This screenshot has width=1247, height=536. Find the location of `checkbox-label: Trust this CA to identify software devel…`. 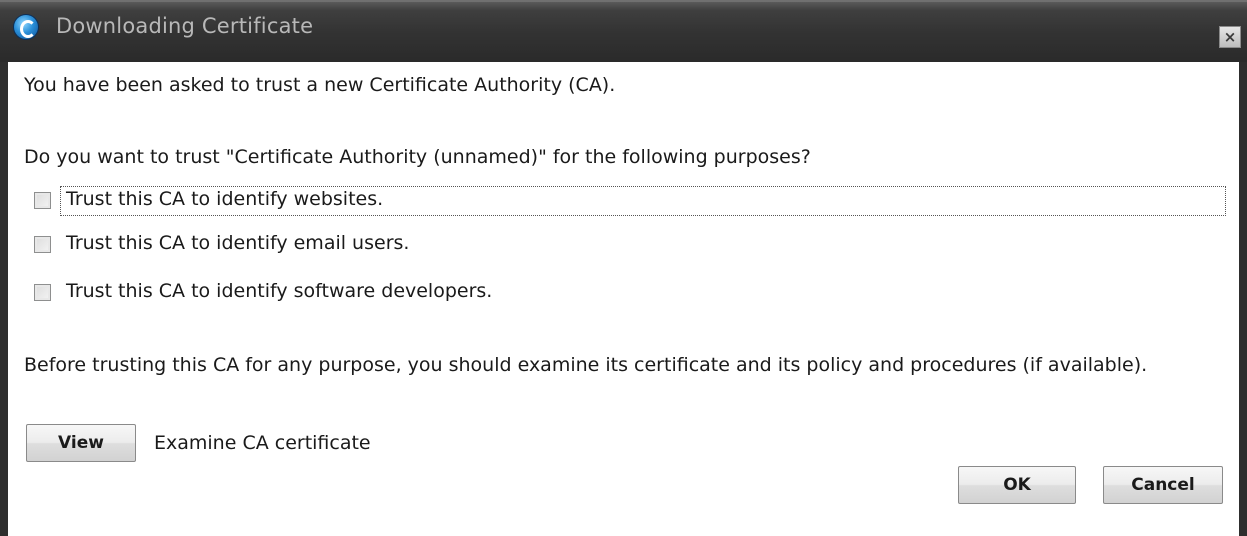

checkbox-label: Trust this CA to identify software devel… is located at coordinates (279, 291).